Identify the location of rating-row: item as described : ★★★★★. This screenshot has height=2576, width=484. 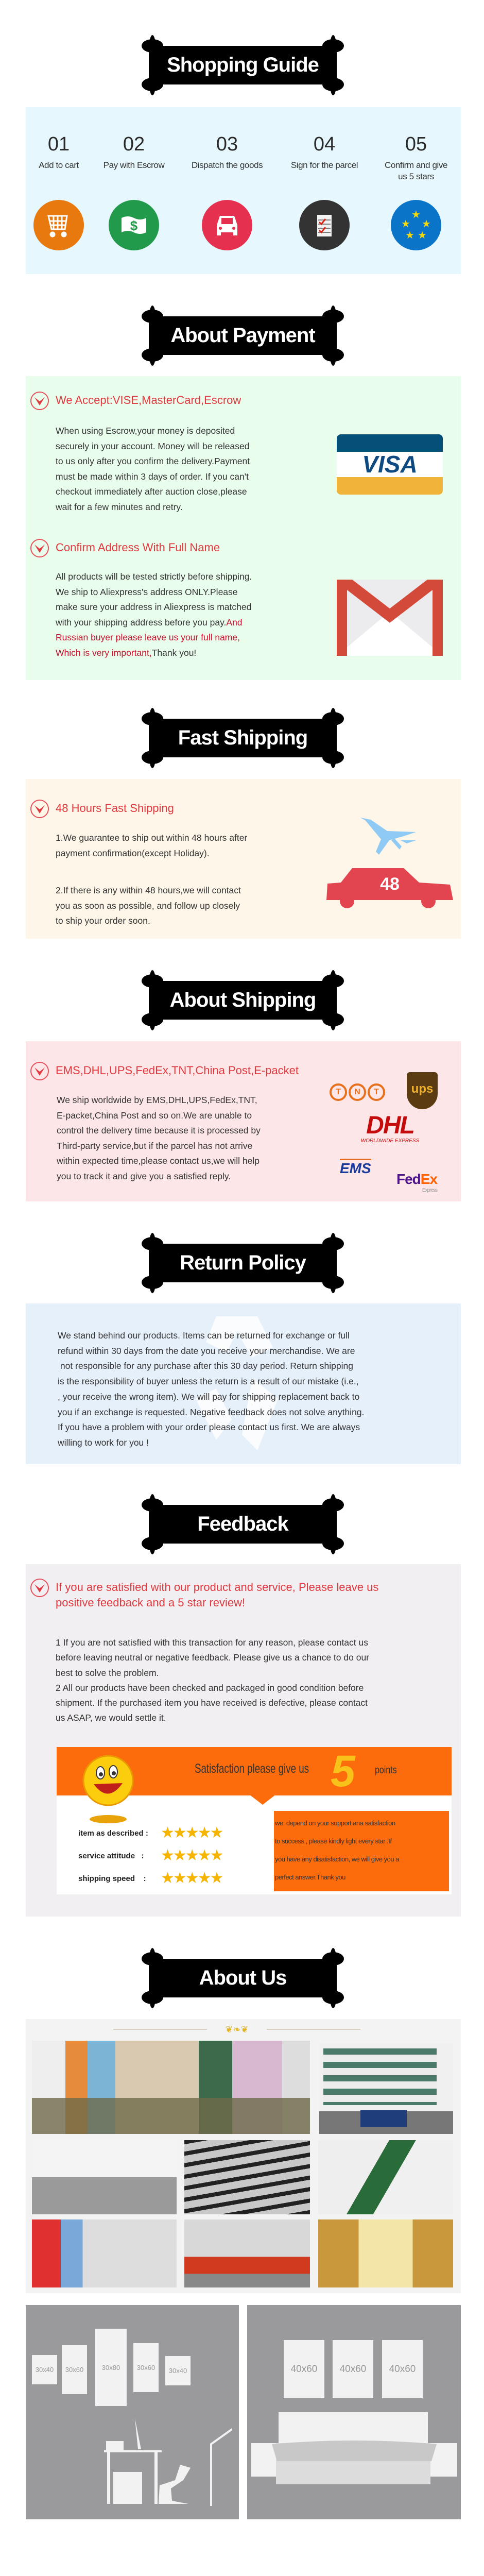
(150, 1833).